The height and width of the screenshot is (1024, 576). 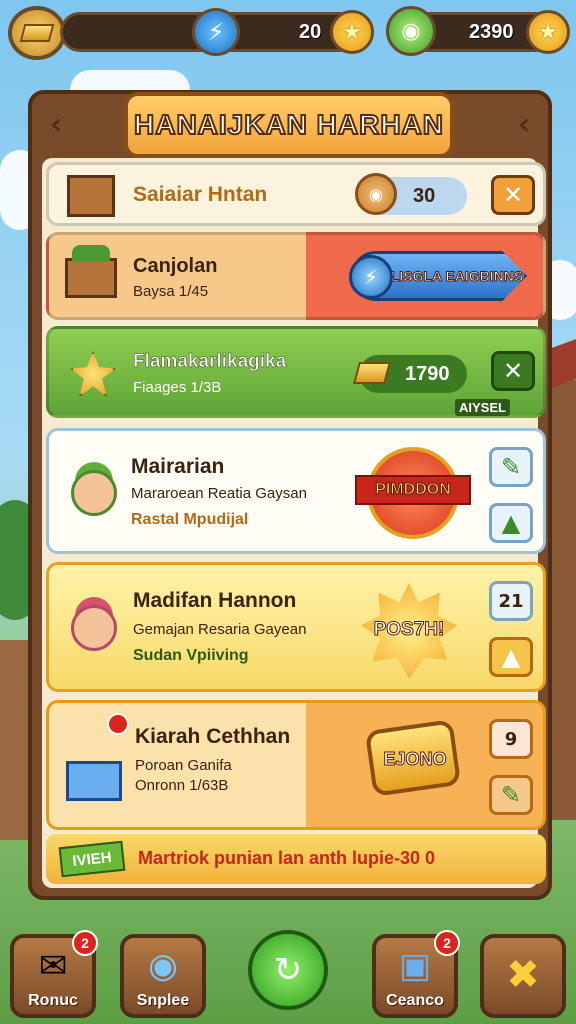 I want to click on quest-description: Gemajan Resaria Gayean, so click(x=220, y=629).